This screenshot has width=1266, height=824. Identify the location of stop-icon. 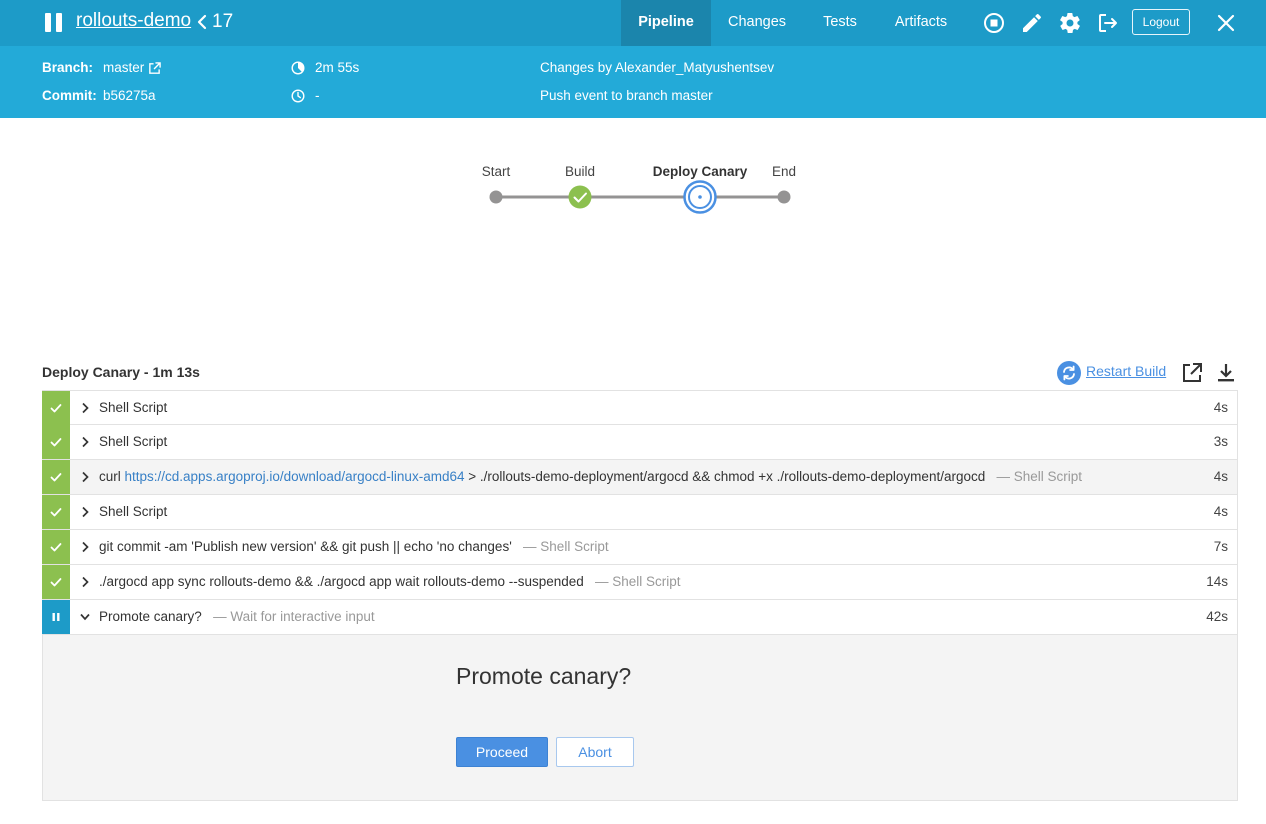
(994, 23).